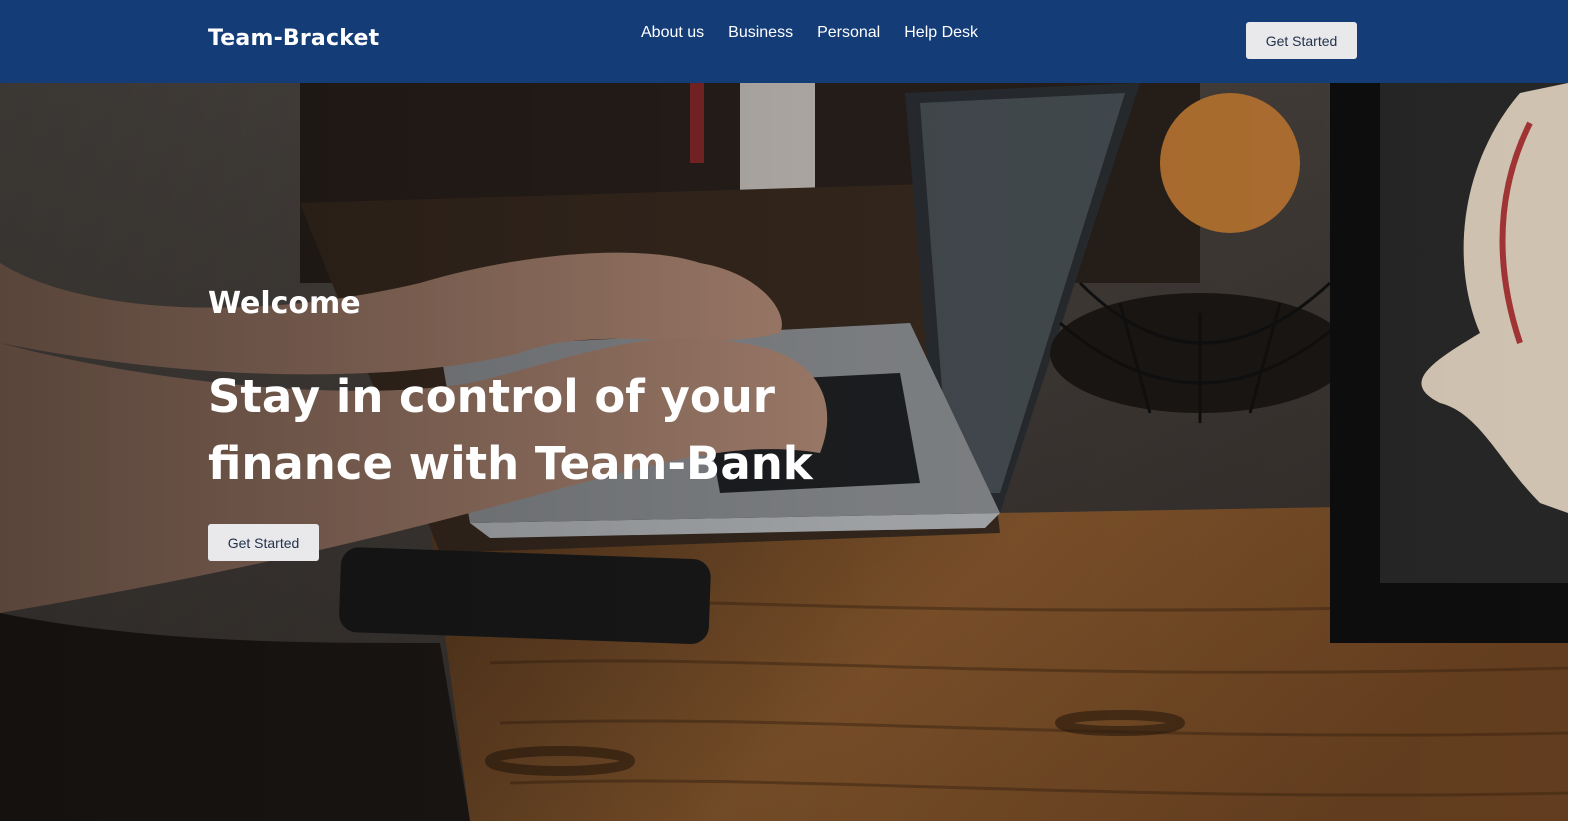  Describe the element at coordinates (848, 33) in the screenshot. I see `nav-link-personal: Personal` at that location.